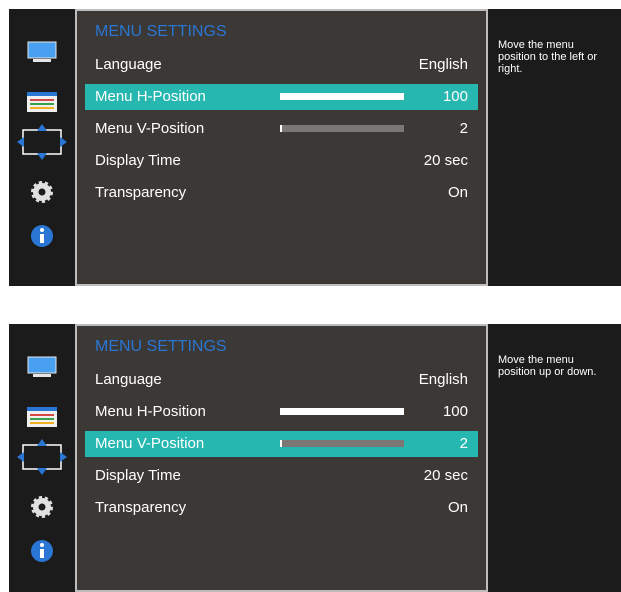 The width and height of the screenshot is (621, 592). I want to click on help-text-line: position to the left or, so click(548, 57).